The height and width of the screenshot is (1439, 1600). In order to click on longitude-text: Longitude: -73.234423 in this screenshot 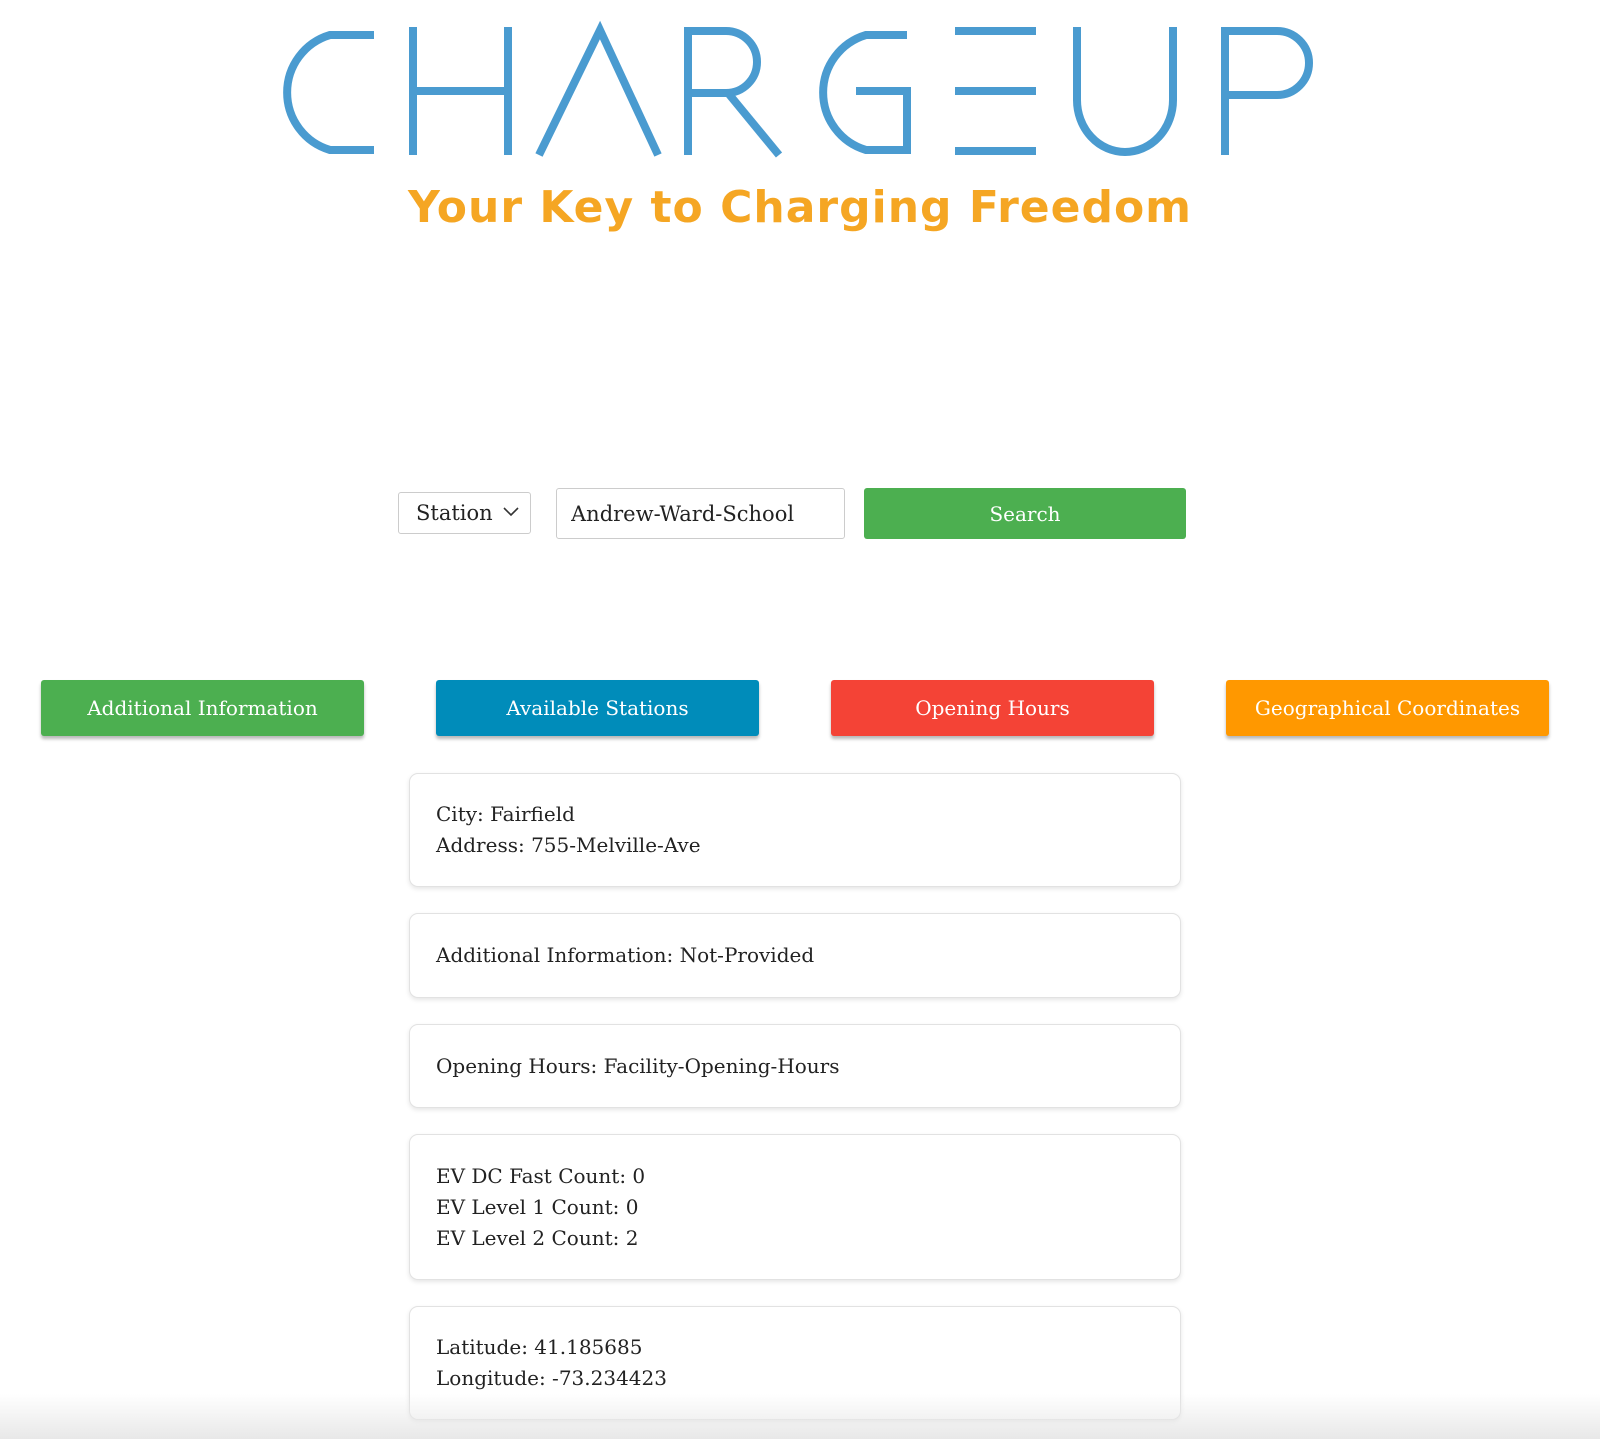, I will do `click(551, 1378)`.